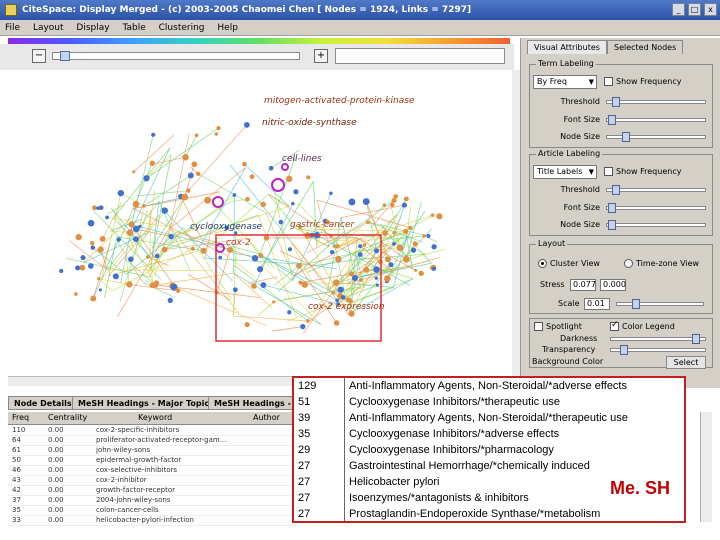 The image size is (720, 540). I want to click on minimize-button: _, so click(678, 9).